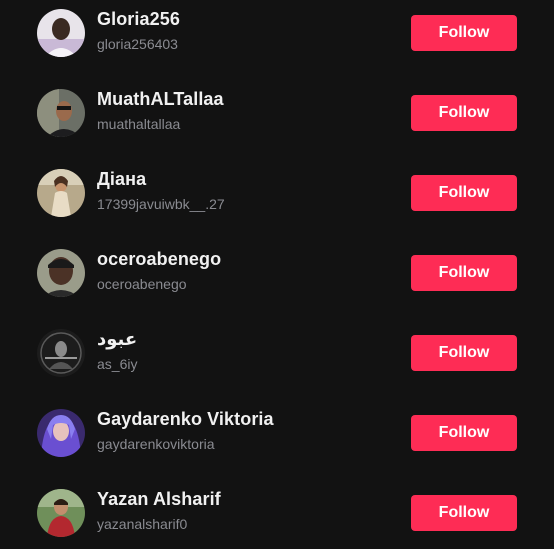 This screenshot has width=554, height=549. I want to click on account-row: عبود as_6iy Follow, so click(277, 349).